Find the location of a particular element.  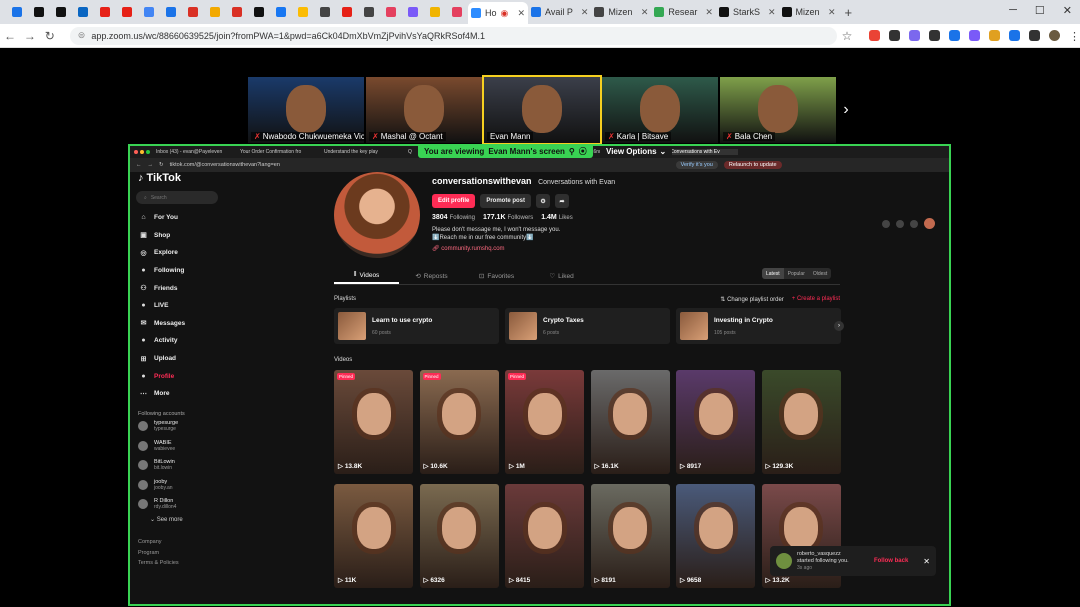

view-count: ▷ 8415 is located at coordinates (519, 580).